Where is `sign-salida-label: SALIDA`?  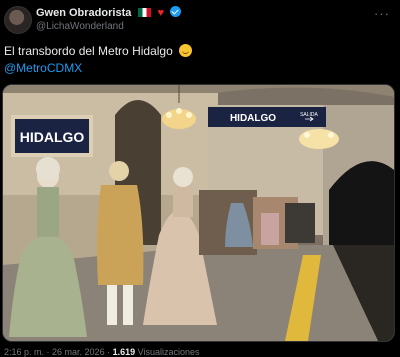 sign-salida-label: SALIDA is located at coordinates (309, 115).